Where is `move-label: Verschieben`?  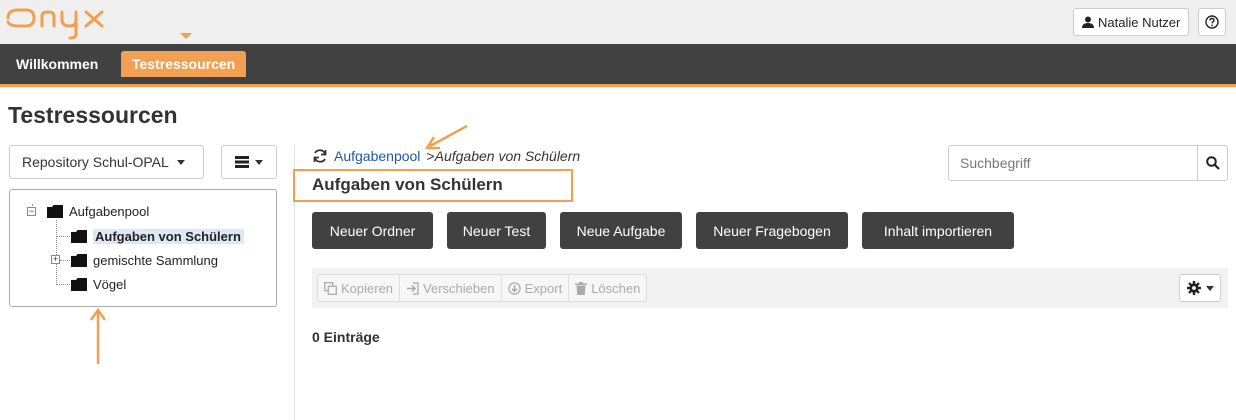
move-label: Verschieben is located at coordinates (459, 288).